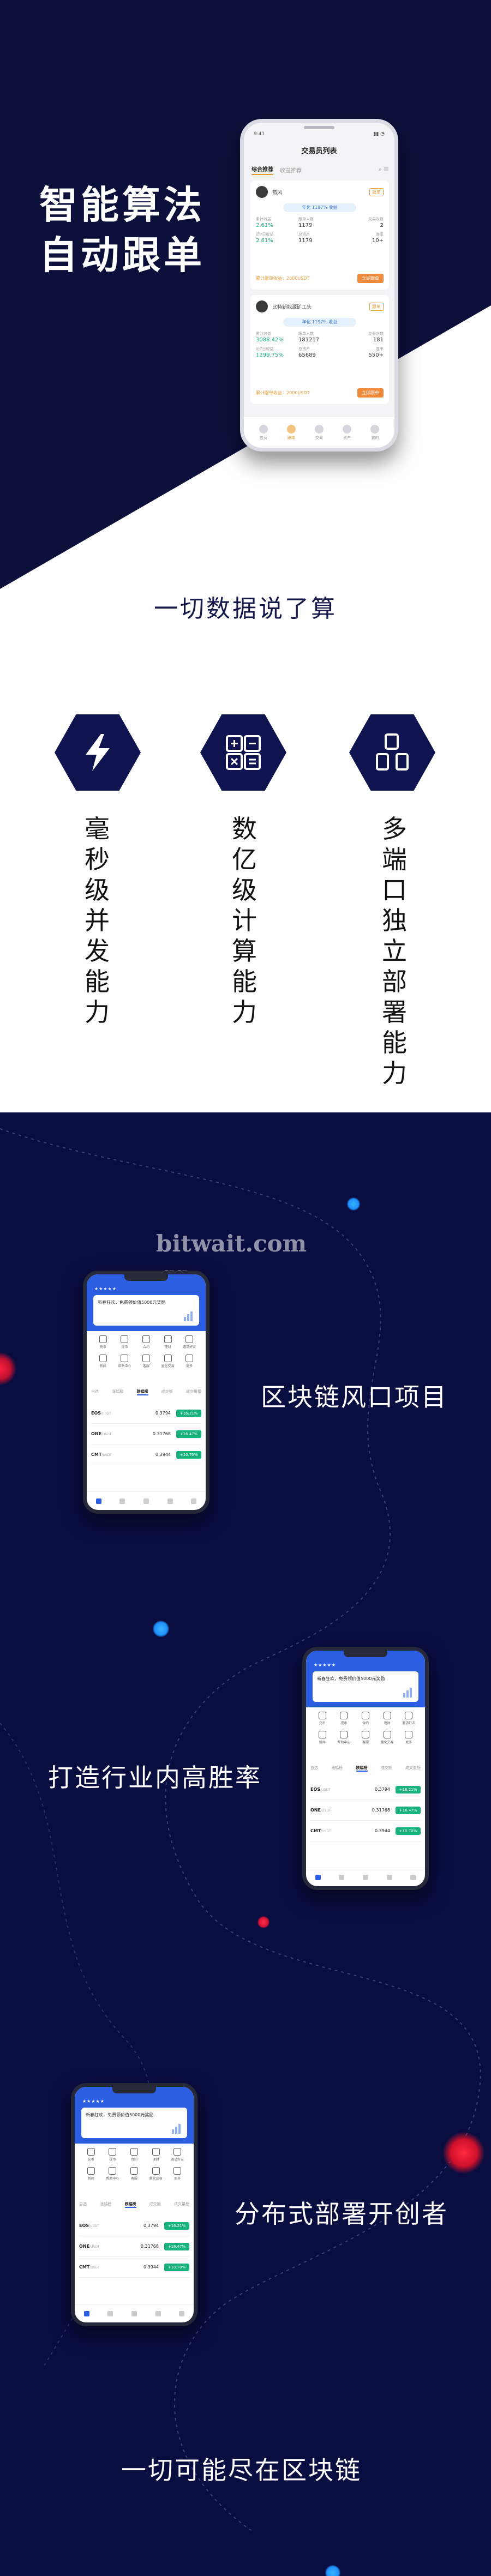 This screenshot has width=491, height=2576. I want to click on nav-assets: 资产, so click(348, 432).